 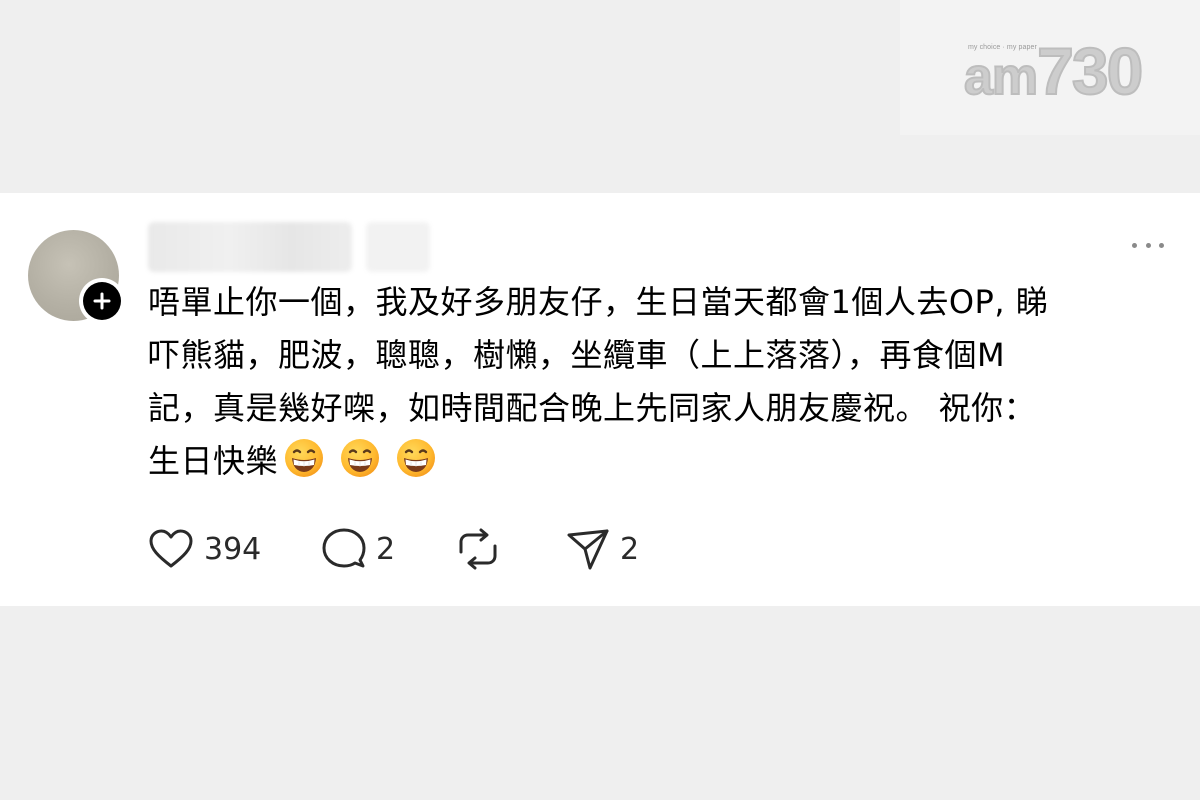 I want to click on repost-icon, so click(x=478, y=549).